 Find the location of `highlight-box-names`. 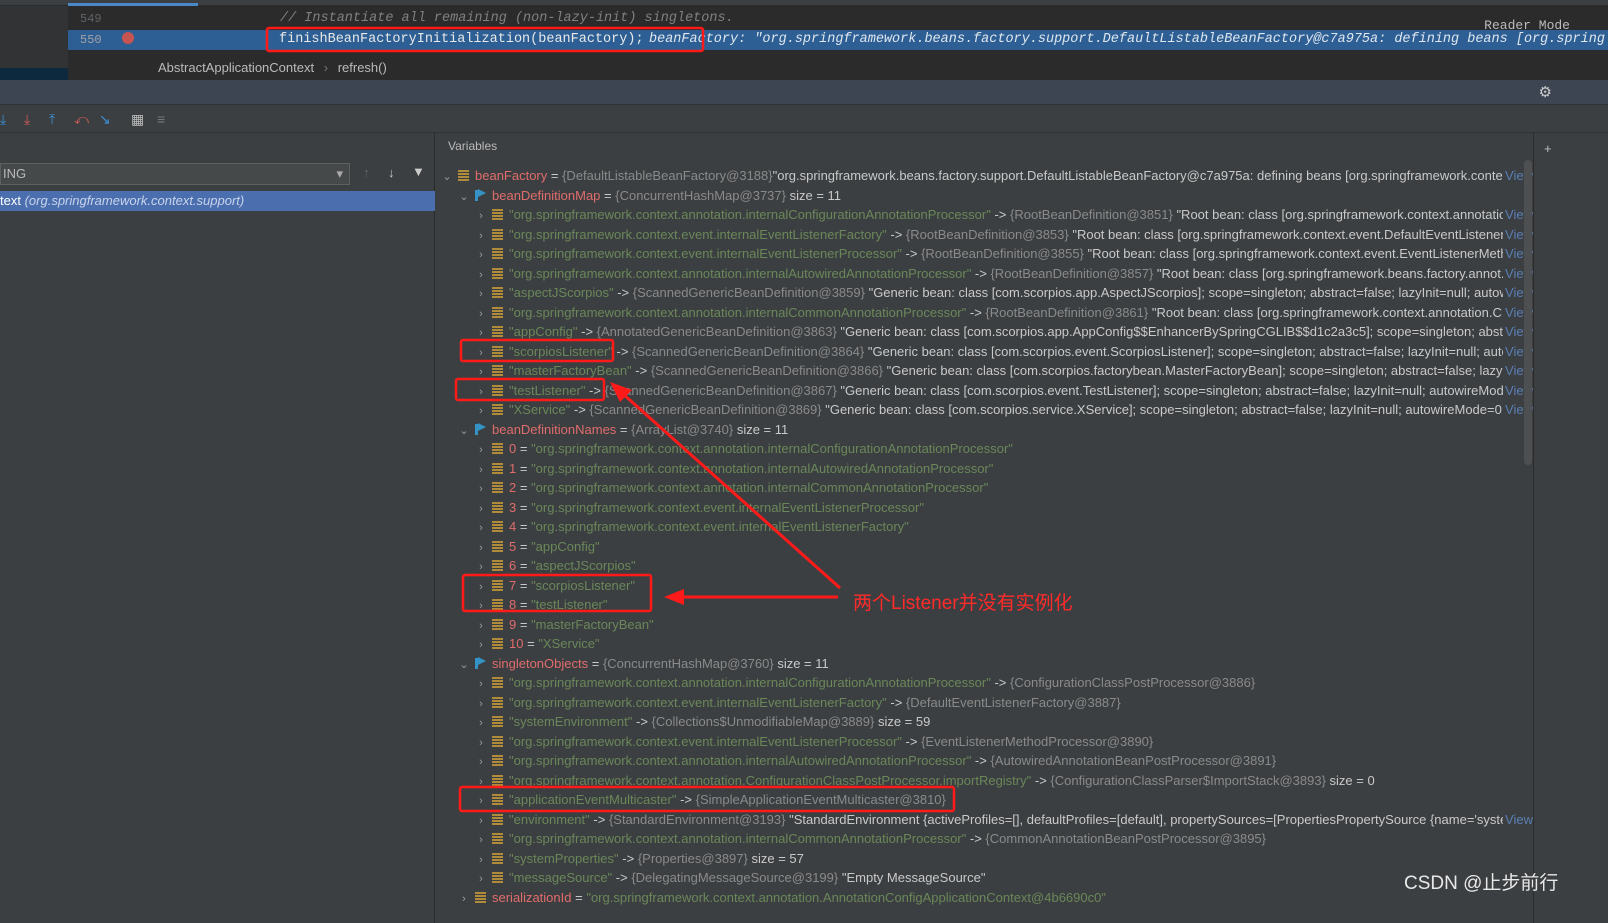

highlight-box-names is located at coordinates (557, 593).